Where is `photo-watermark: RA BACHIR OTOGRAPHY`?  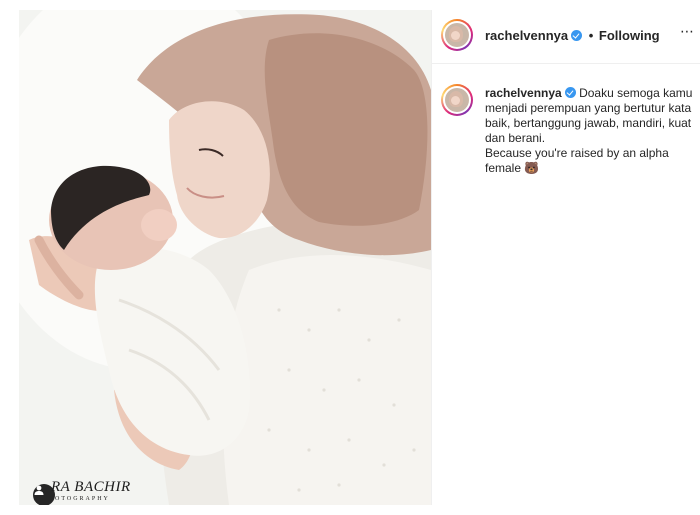
photo-watermark: RA BACHIR OTOGRAPHY is located at coordinates (91, 491).